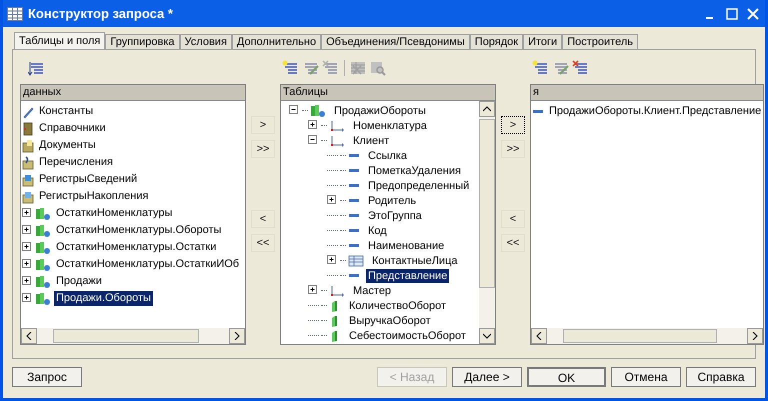  Describe the element at coordinates (415, 261) in the screenshot. I see `tree-item: КонтактныеЛица` at that location.